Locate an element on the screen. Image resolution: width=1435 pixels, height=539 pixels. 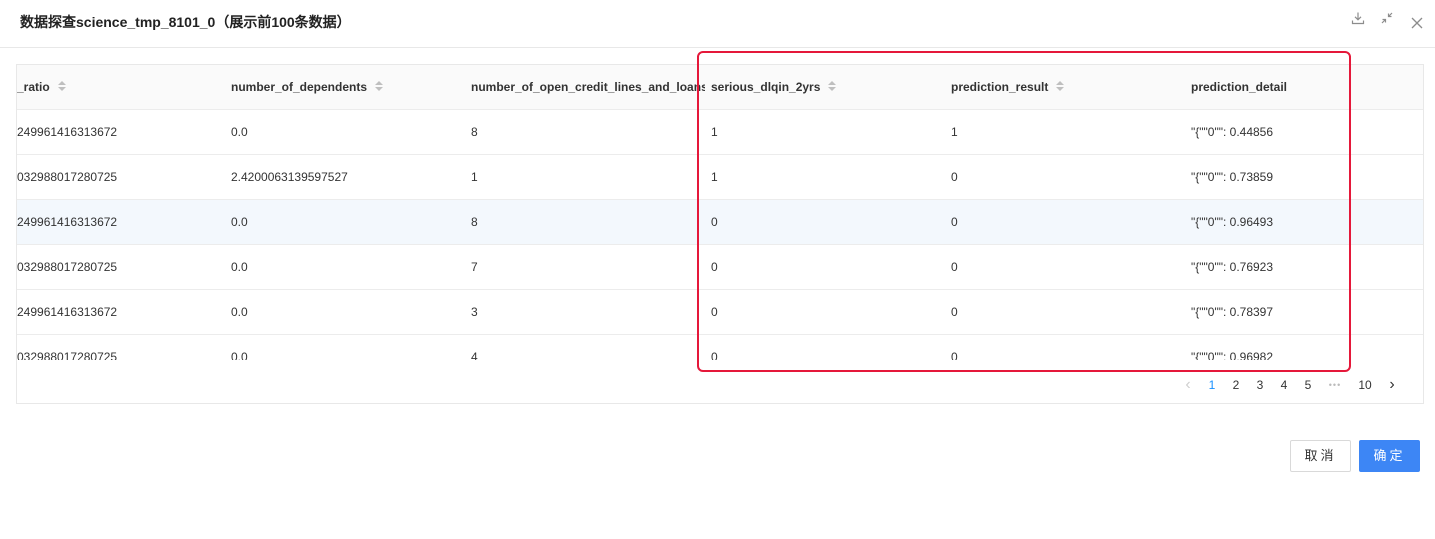
pagination: ‹ 1 2 3 4 5 ••• 10 › is located at coordinates (1291, 385).